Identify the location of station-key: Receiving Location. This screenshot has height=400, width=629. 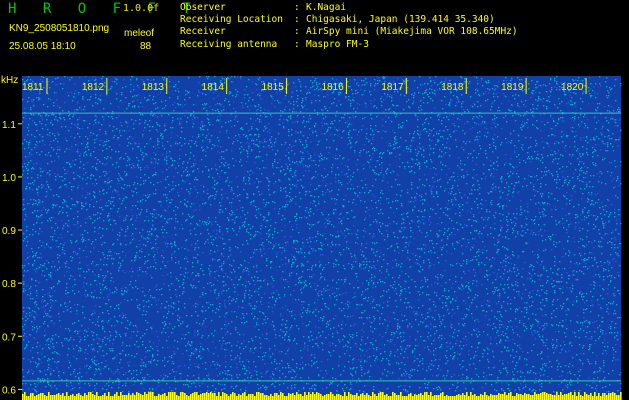
(231, 20).